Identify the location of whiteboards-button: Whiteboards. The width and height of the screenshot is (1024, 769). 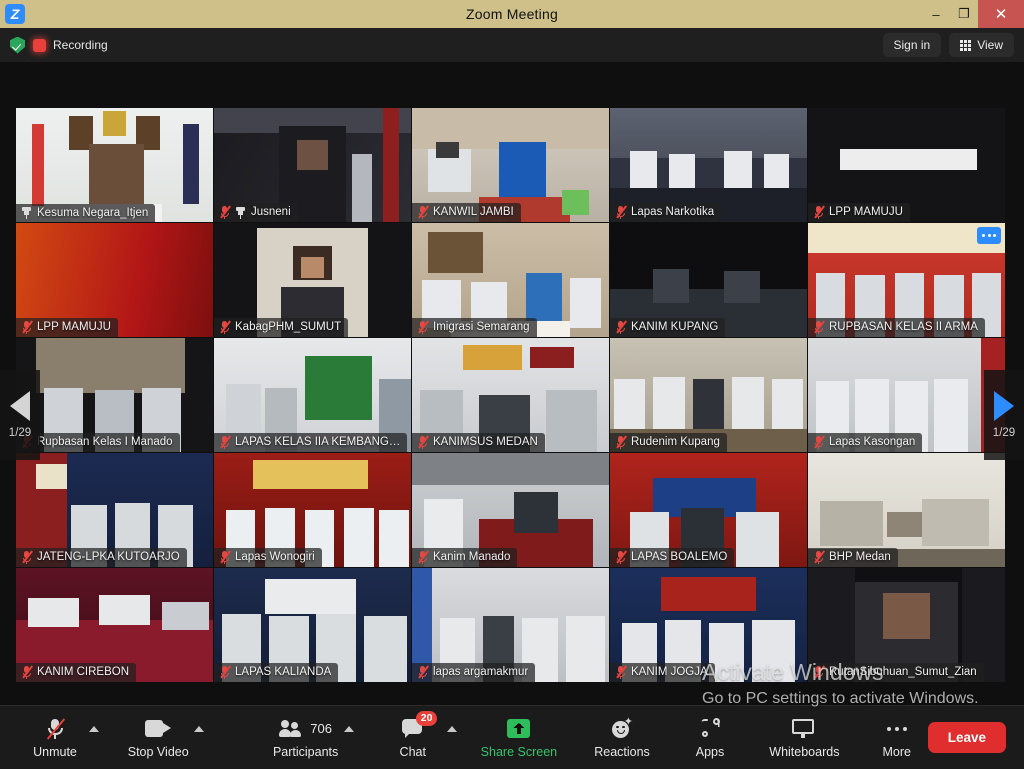
(804, 737).